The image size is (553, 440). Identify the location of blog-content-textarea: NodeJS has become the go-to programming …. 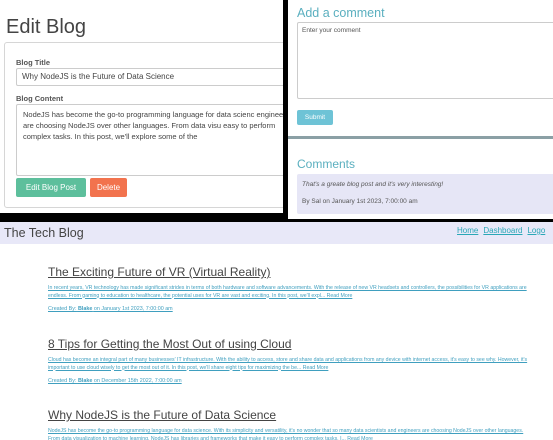
(149, 140).